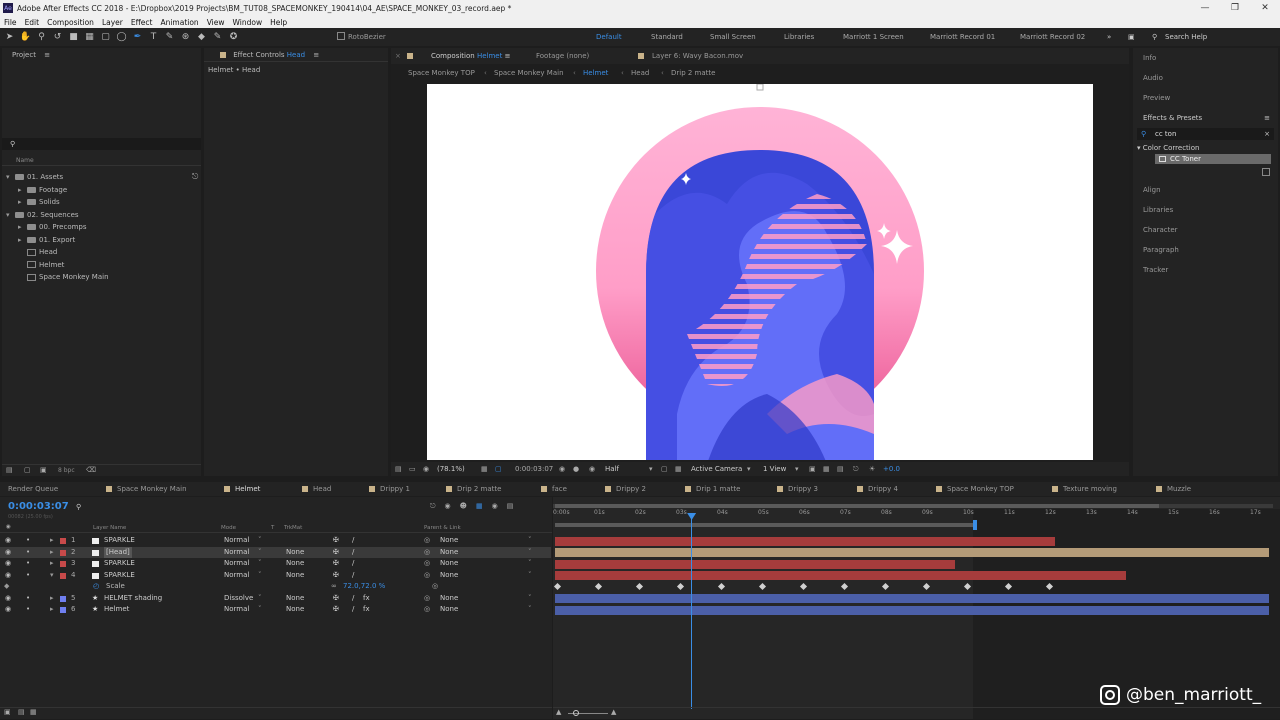 This screenshot has height=720, width=1280. Describe the element at coordinates (1205, 230) in the screenshot. I see `panel-character: Character` at that location.